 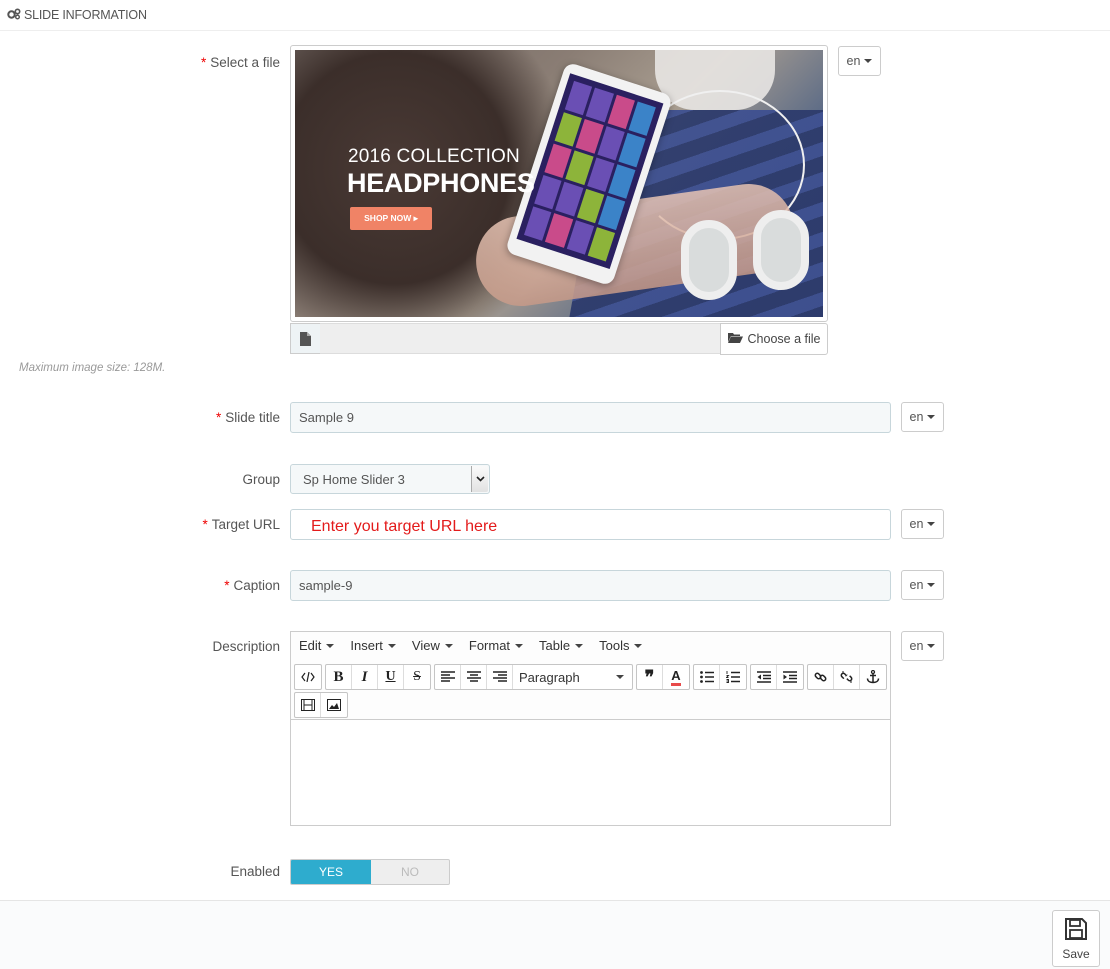 What do you see at coordinates (305, 338) in the screenshot?
I see `file-icon` at bounding box center [305, 338].